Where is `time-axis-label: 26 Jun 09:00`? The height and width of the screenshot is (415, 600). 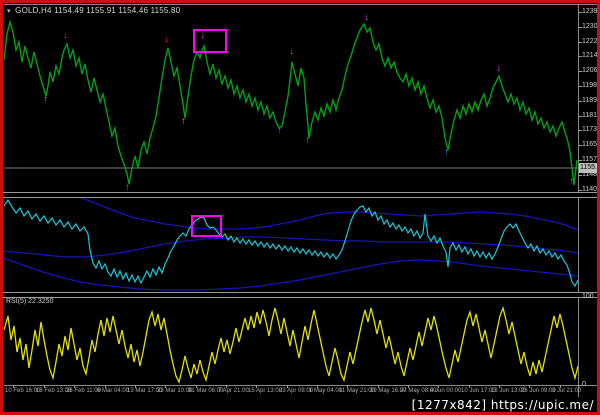
time-axis-label: 26 Jun 09:00 is located at coordinates (538, 389).